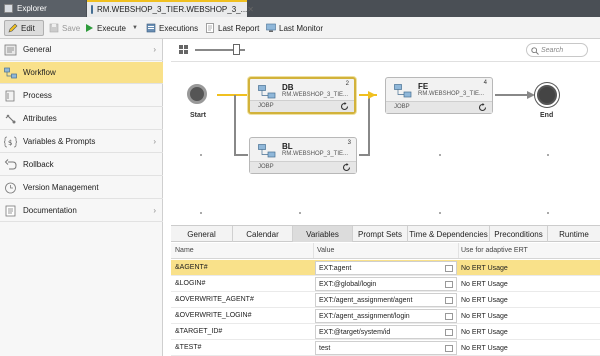  What do you see at coordinates (335, 268) in the screenshot?
I see `variable-value: EXT:agent` at bounding box center [335, 268].